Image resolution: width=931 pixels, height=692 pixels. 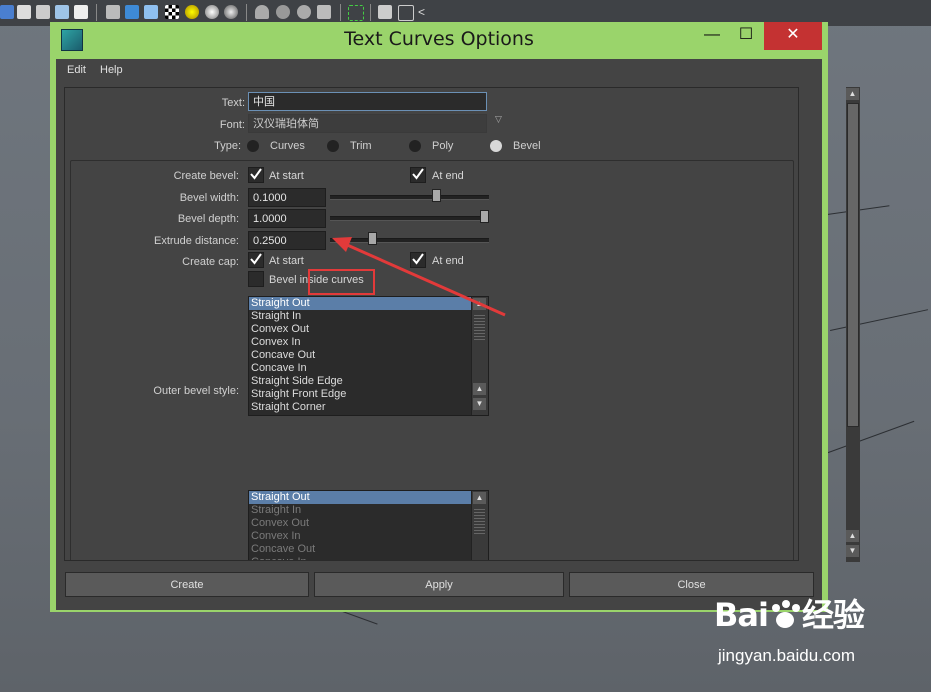 I want to click on watermark-url: jingyan.baidu.com, so click(x=787, y=655).